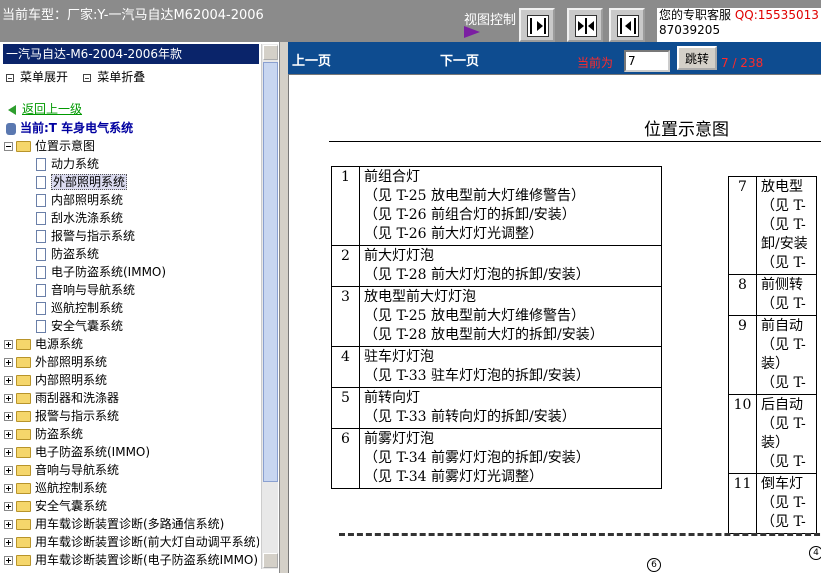 The height and width of the screenshot is (573, 821). Describe the element at coordinates (44, 77) in the screenshot. I see `menu-expand-link: 菜单展开` at that location.